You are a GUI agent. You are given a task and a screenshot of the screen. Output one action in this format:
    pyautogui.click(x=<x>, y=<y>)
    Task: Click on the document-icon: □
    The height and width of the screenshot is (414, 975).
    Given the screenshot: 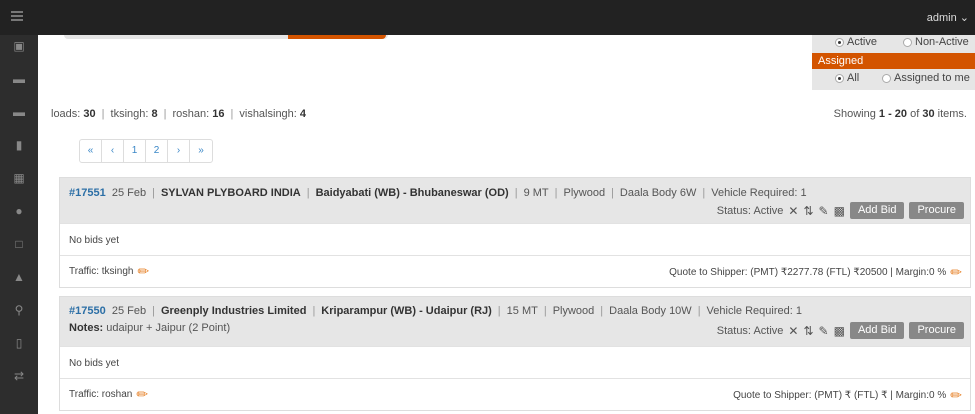 What is the action you would take?
    pyautogui.click(x=19, y=244)
    